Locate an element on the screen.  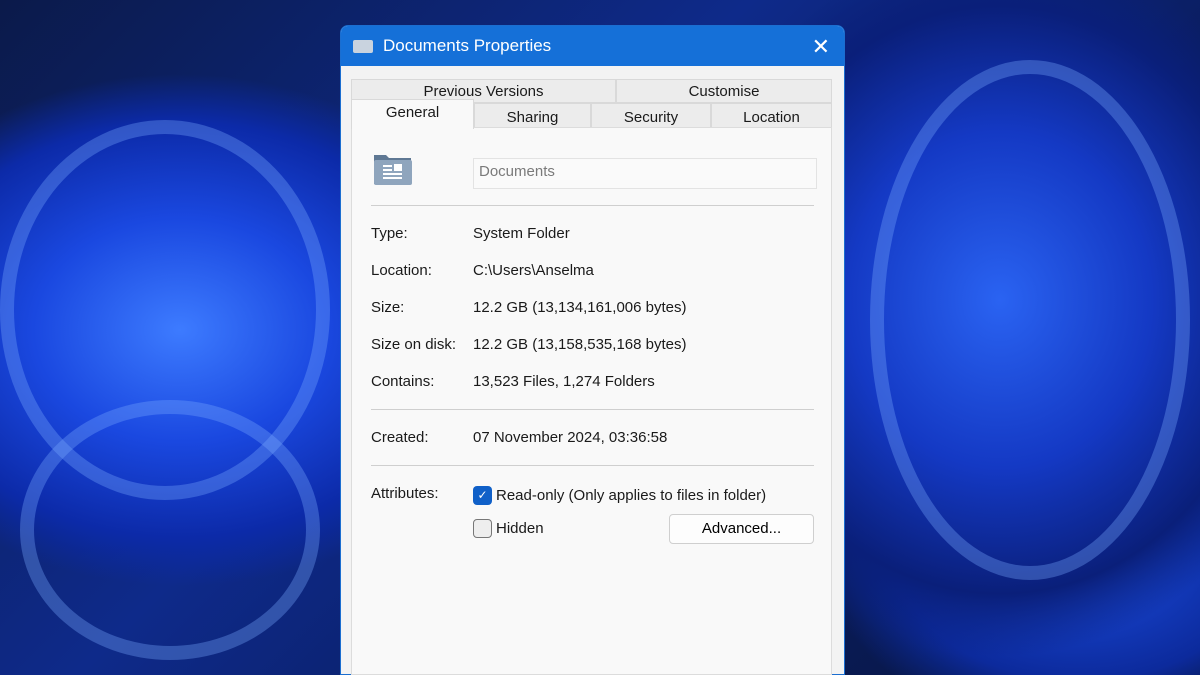
title-bar: Documents Properties ✕ is located at coordinates (592, 46).